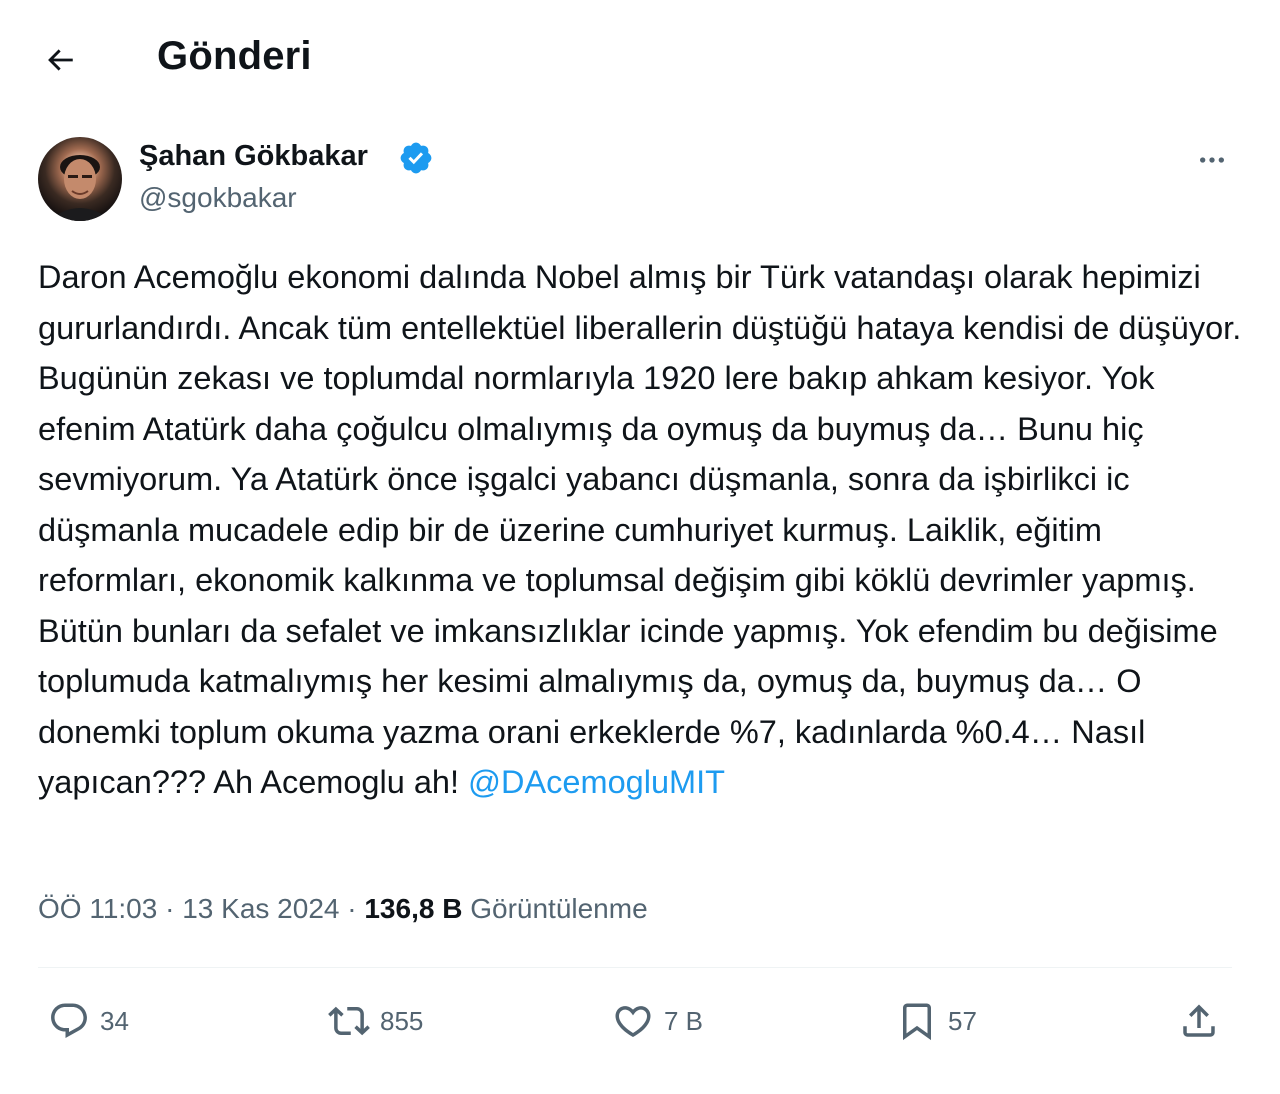 The image size is (1280, 1094). I want to click on more-options-button, so click(1212, 160).